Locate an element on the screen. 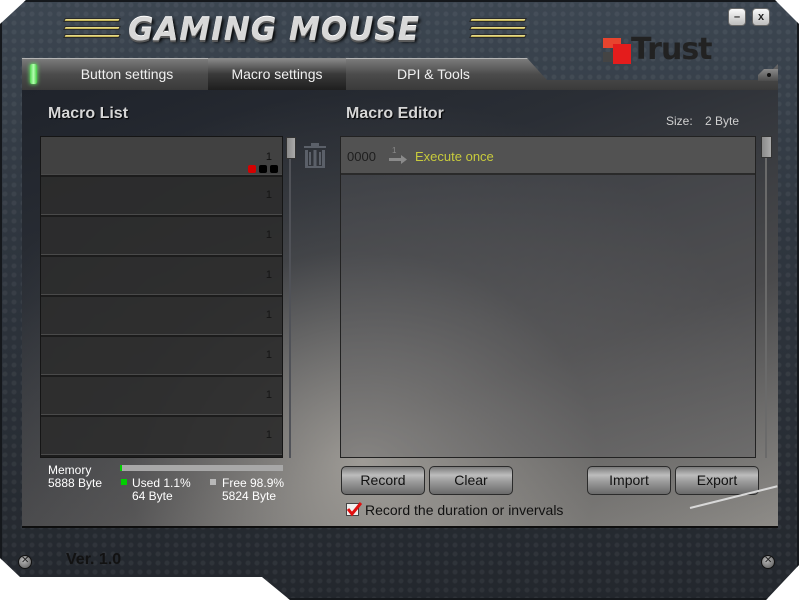 Image resolution: width=799 pixels, height=600 pixels. used-legend-icon is located at coordinates (124, 482).